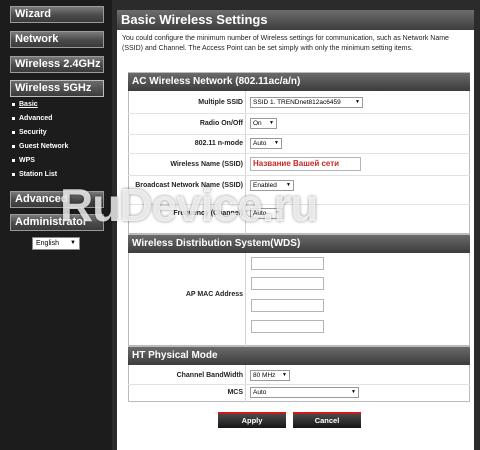 Image resolution: width=480 pixels, height=450 pixels. I want to click on multiple-ssid-select: SSID 1. TRENDnet812ac6459 ▼, so click(306, 102).